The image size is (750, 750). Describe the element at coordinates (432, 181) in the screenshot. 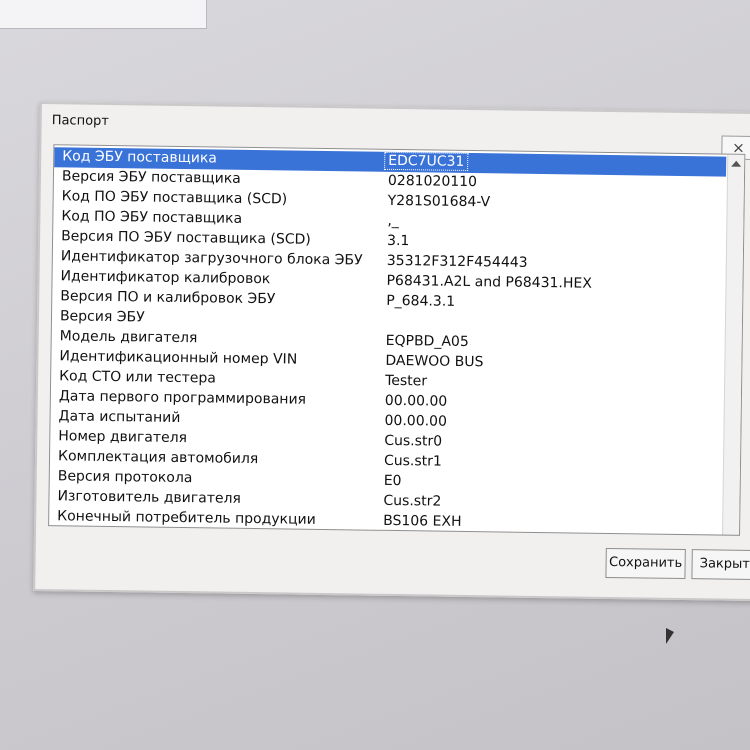

I see `field-value: 0281020110` at that location.